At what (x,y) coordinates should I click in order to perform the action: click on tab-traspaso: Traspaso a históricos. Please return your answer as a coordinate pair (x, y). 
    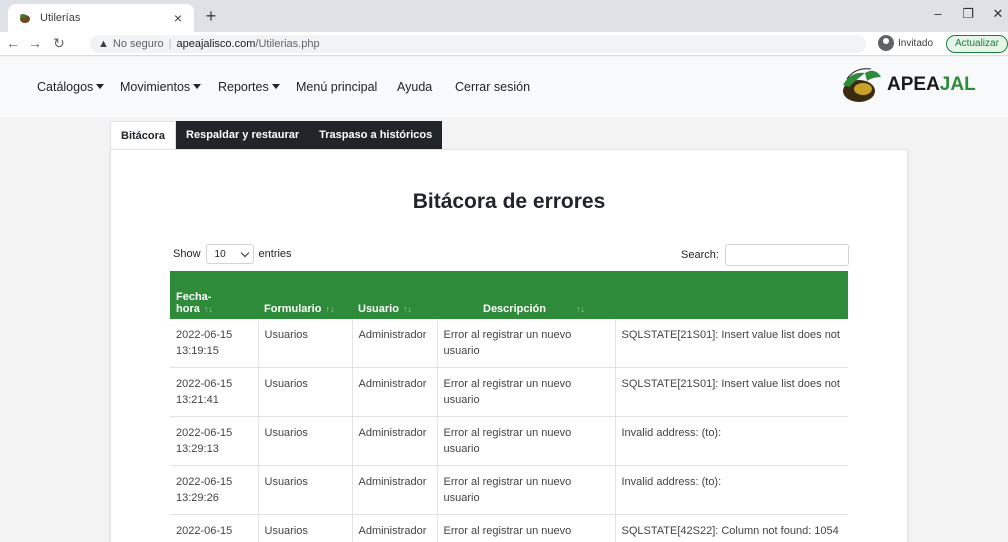
    Looking at the image, I should click on (376, 135).